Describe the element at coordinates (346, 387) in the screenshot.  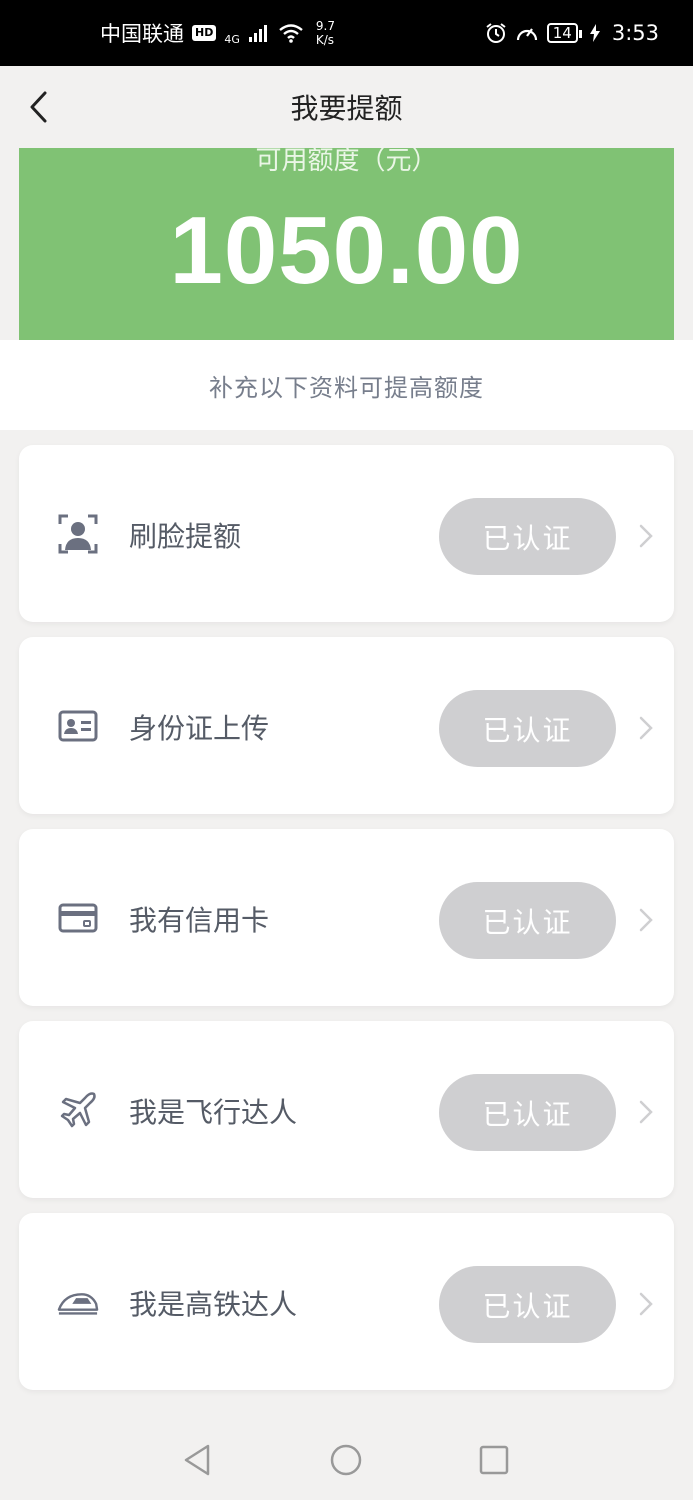
I see `hint-text: 补充以下资料可提高额度` at that location.